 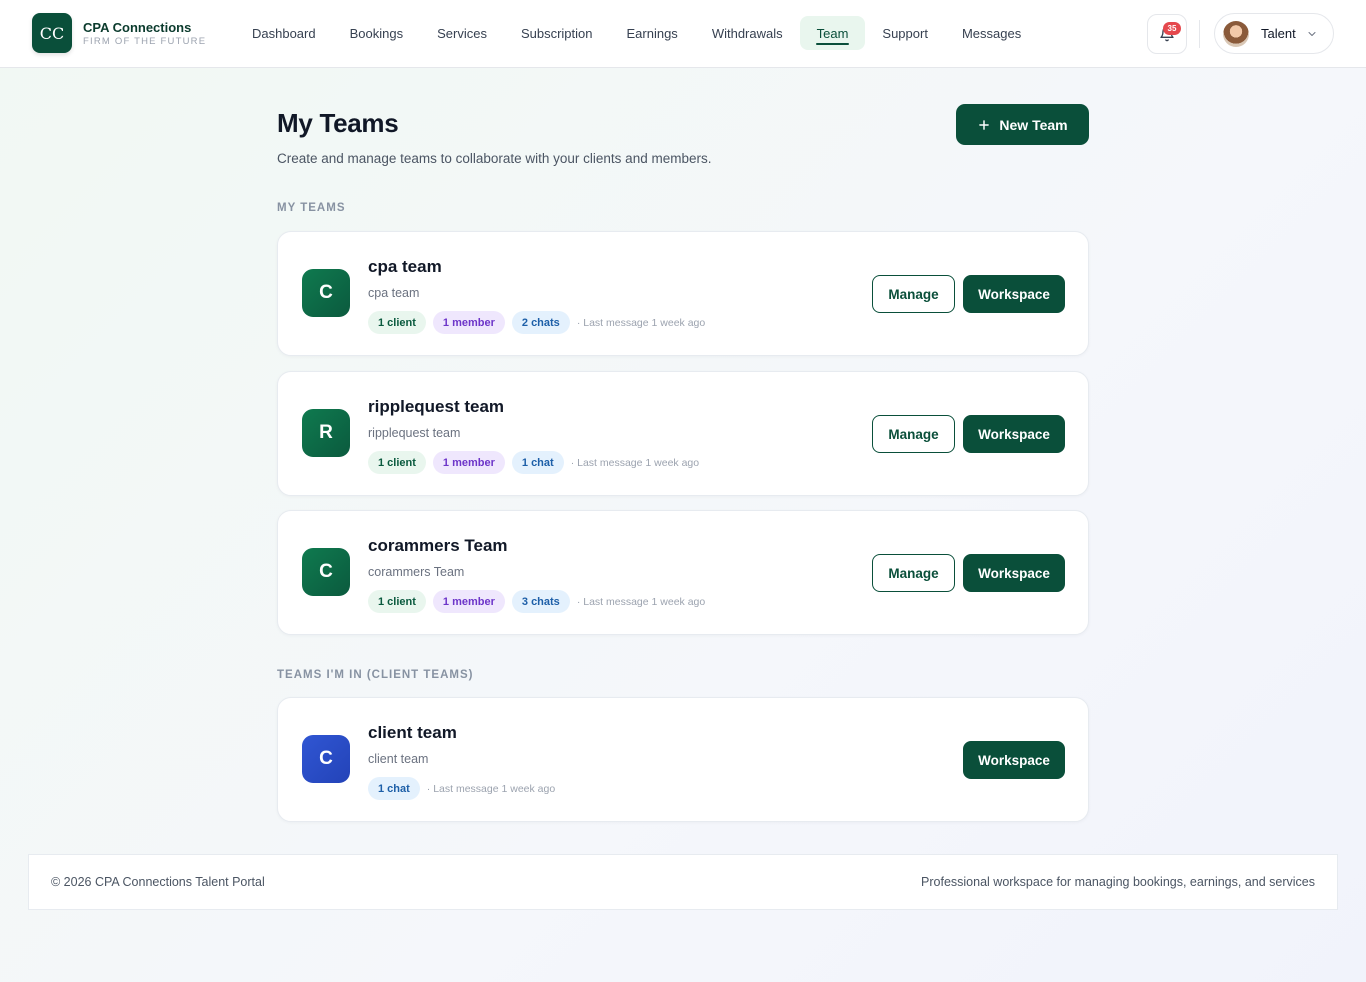 I want to click on team-description: client team, so click(x=398, y=759).